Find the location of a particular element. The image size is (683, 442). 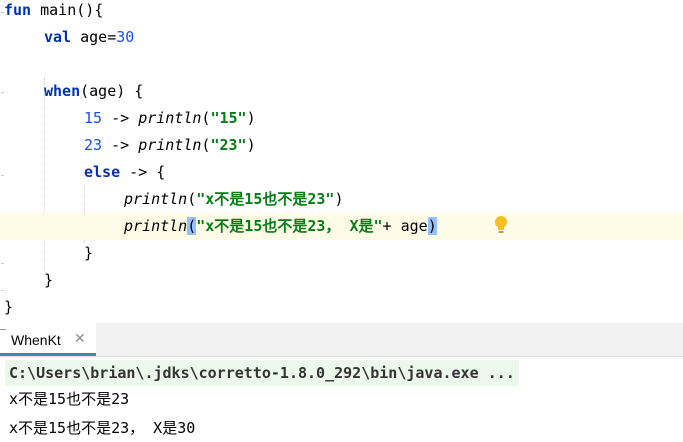

code-line-content: println("x不是15也不是23， X是"+ age) is located at coordinates (280, 226).